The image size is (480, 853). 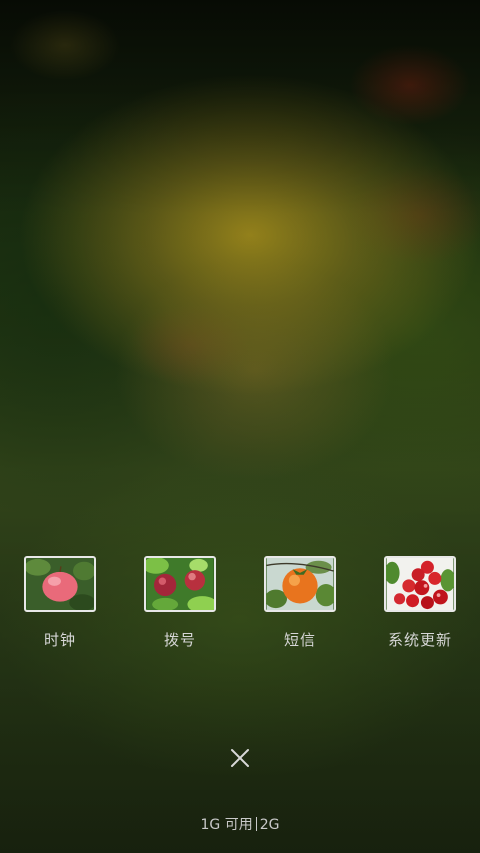 What do you see at coordinates (299, 640) in the screenshot?
I see `app-label: 短信` at bounding box center [299, 640].